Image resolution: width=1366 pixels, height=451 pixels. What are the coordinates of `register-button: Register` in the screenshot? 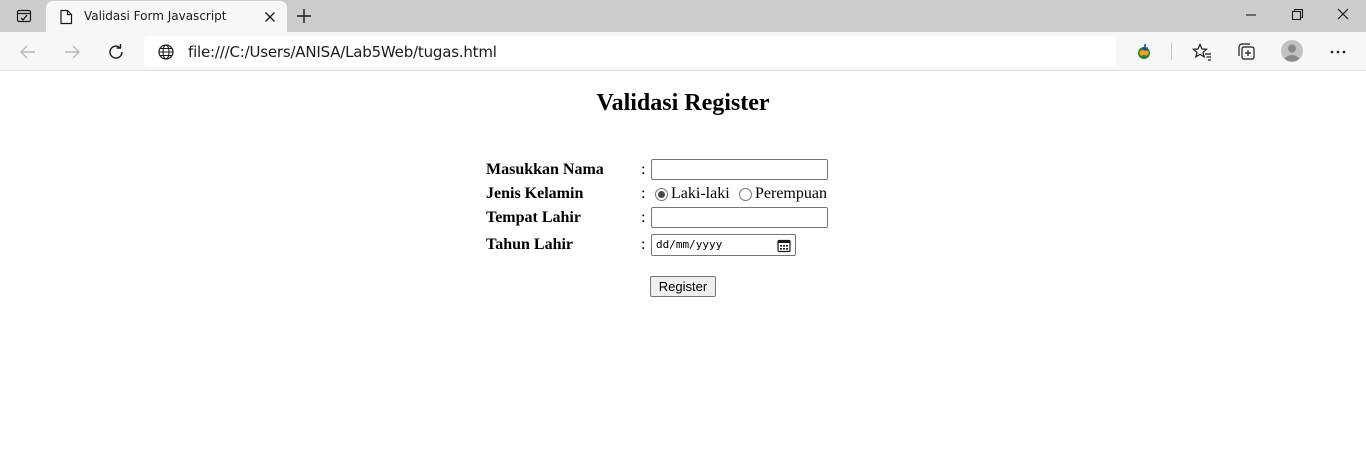 It's located at (683, 286).